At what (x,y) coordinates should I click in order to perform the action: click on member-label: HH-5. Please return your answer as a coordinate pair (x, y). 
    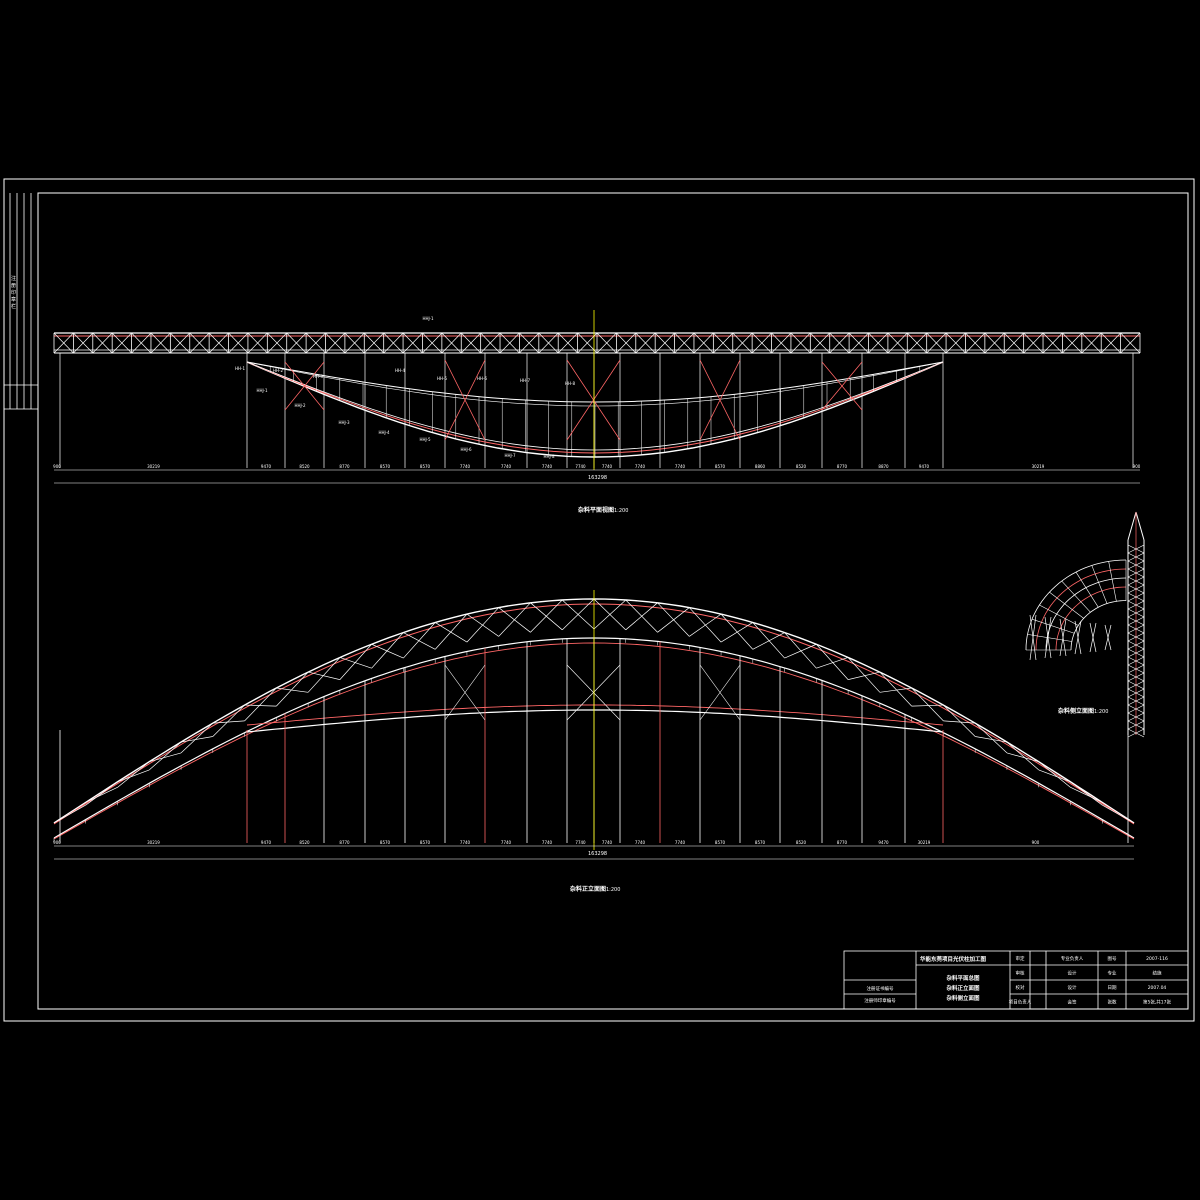
    Looking at the image, I should click on (442, 378).